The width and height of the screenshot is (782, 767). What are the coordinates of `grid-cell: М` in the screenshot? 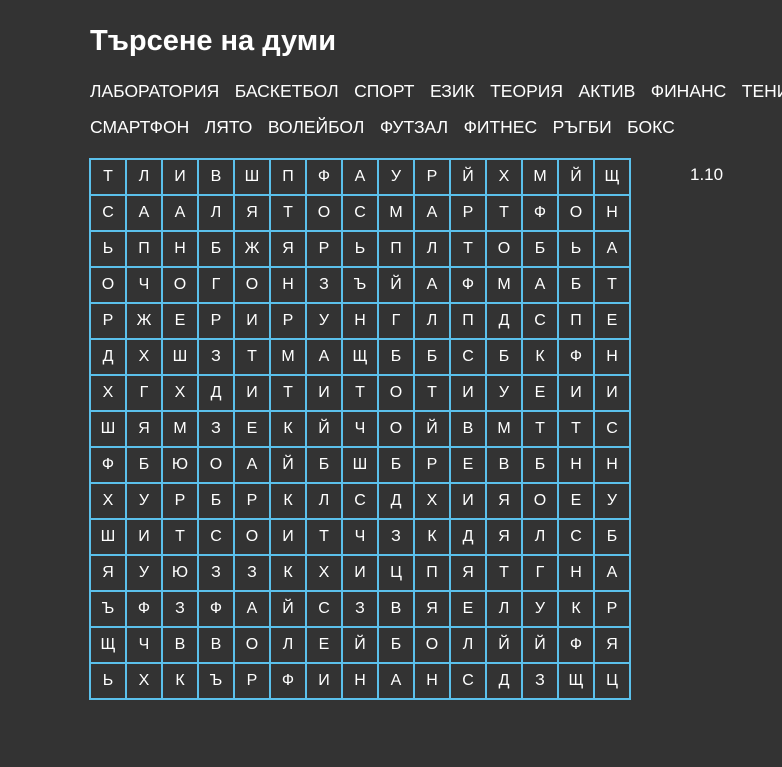 It's located at (396, 213).